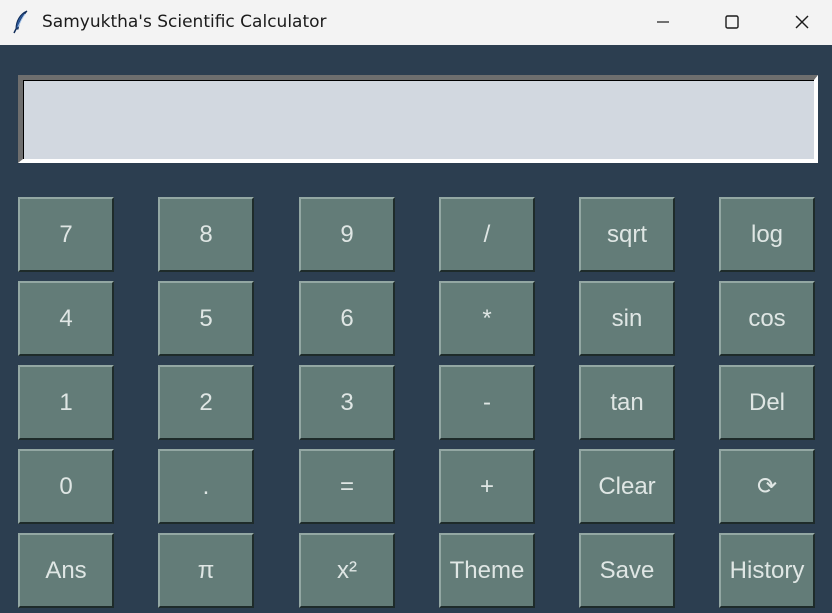 Image resolution: width=832 pixels, height=613 pixels. I want to click on key-label: 2, so click(206, 402).